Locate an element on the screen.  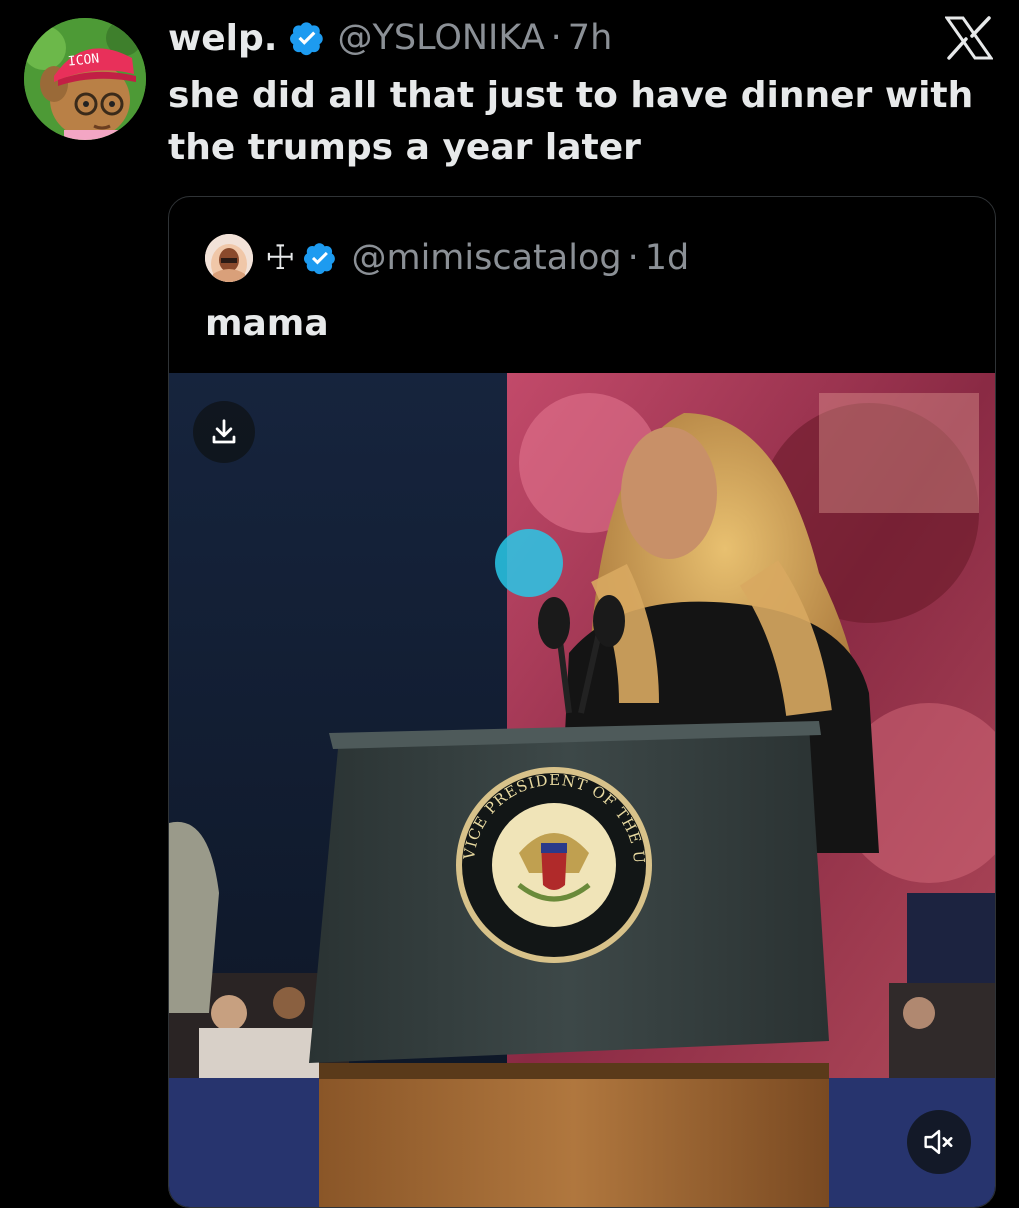
quoted-author-handle: @mimiscatalog is located at coordinates (486, 258).